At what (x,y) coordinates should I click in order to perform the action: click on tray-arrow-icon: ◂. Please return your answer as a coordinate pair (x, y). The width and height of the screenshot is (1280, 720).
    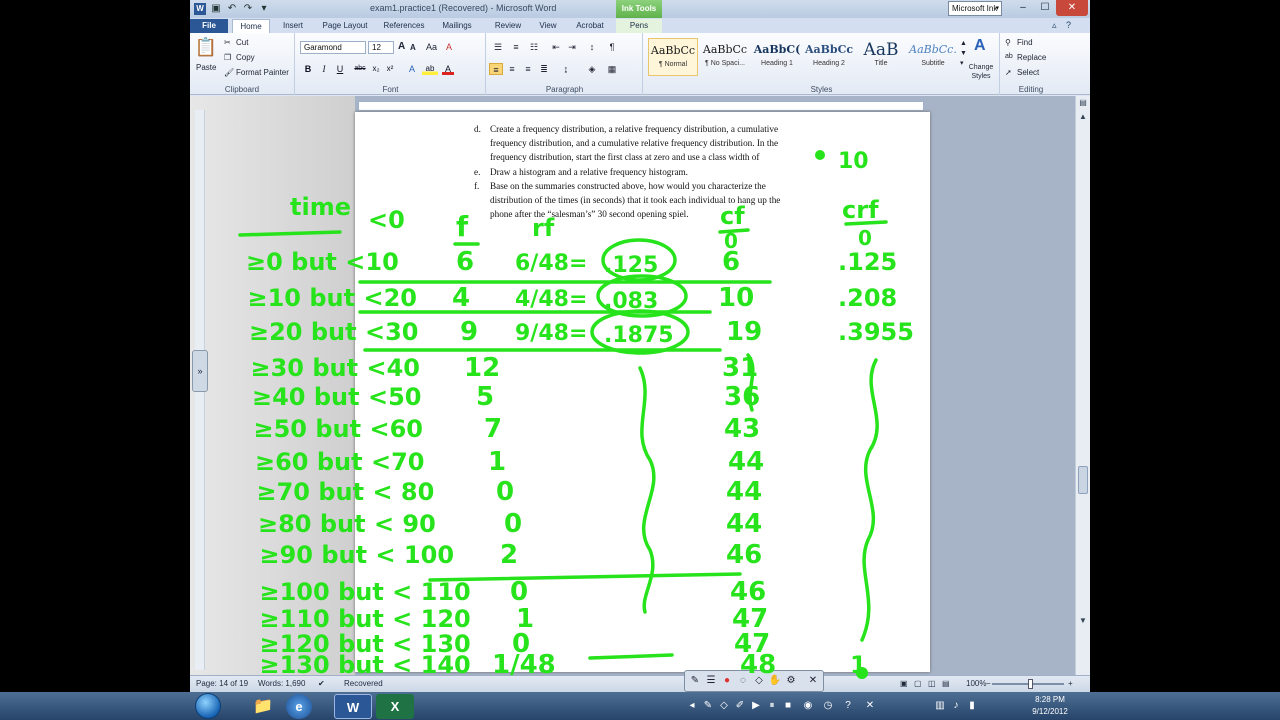
    Looking at the image, I should click on (692, 706).